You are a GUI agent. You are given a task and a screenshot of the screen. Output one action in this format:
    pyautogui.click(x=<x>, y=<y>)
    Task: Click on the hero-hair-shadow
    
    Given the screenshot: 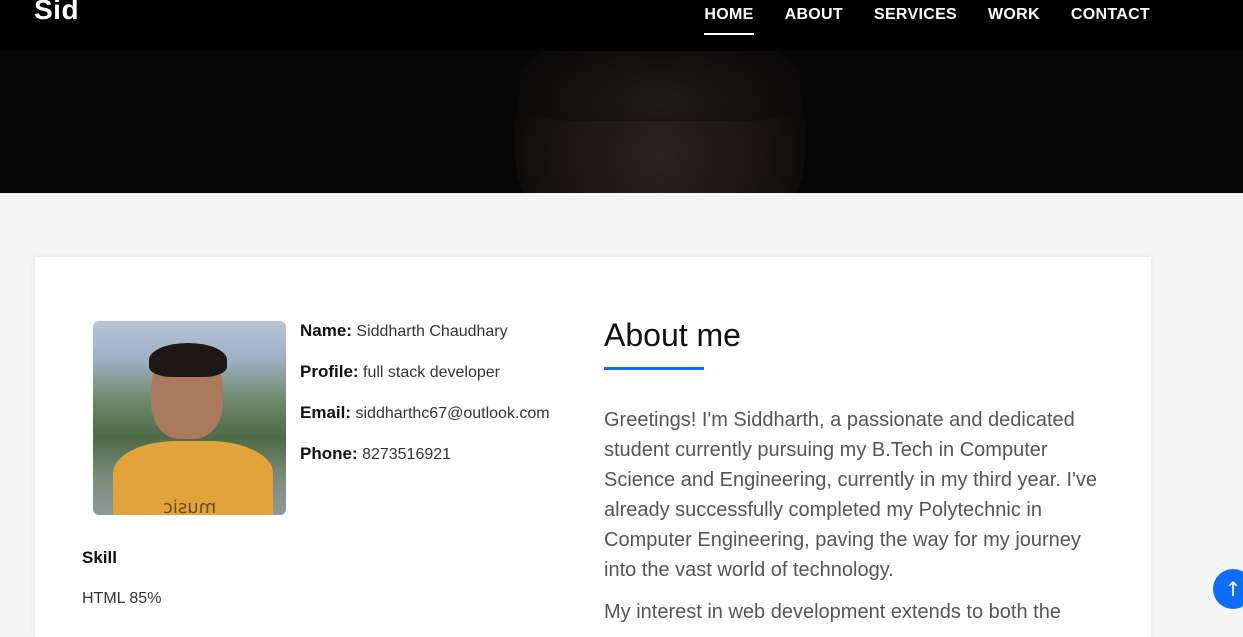 What is the action you would take?
    pyautogui.click(x=660, y=86)
    